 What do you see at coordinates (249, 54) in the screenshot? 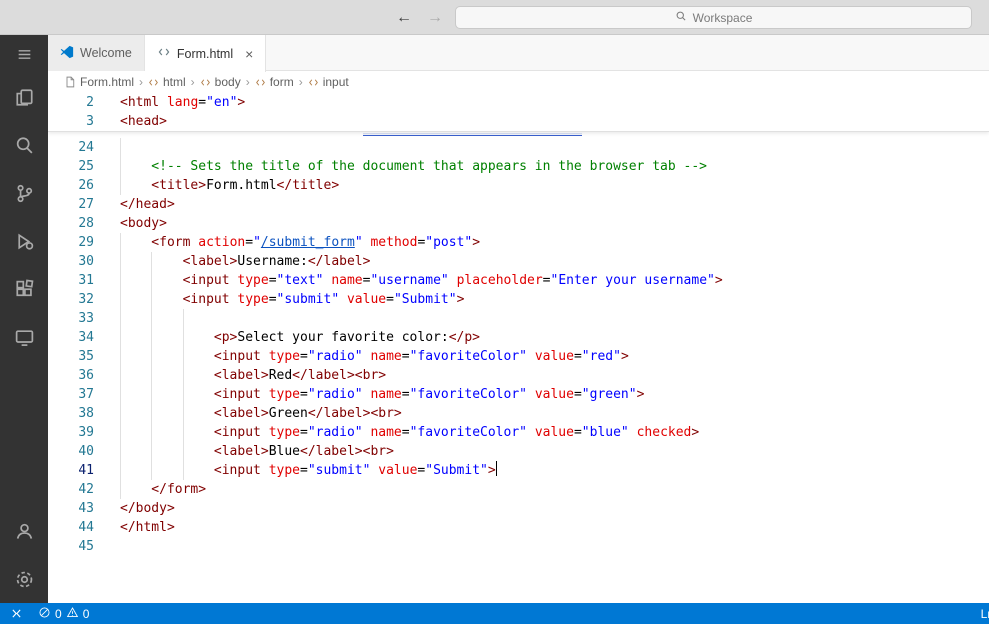
I see `close-tab-icon: ×` at bounding box center [249, 54].